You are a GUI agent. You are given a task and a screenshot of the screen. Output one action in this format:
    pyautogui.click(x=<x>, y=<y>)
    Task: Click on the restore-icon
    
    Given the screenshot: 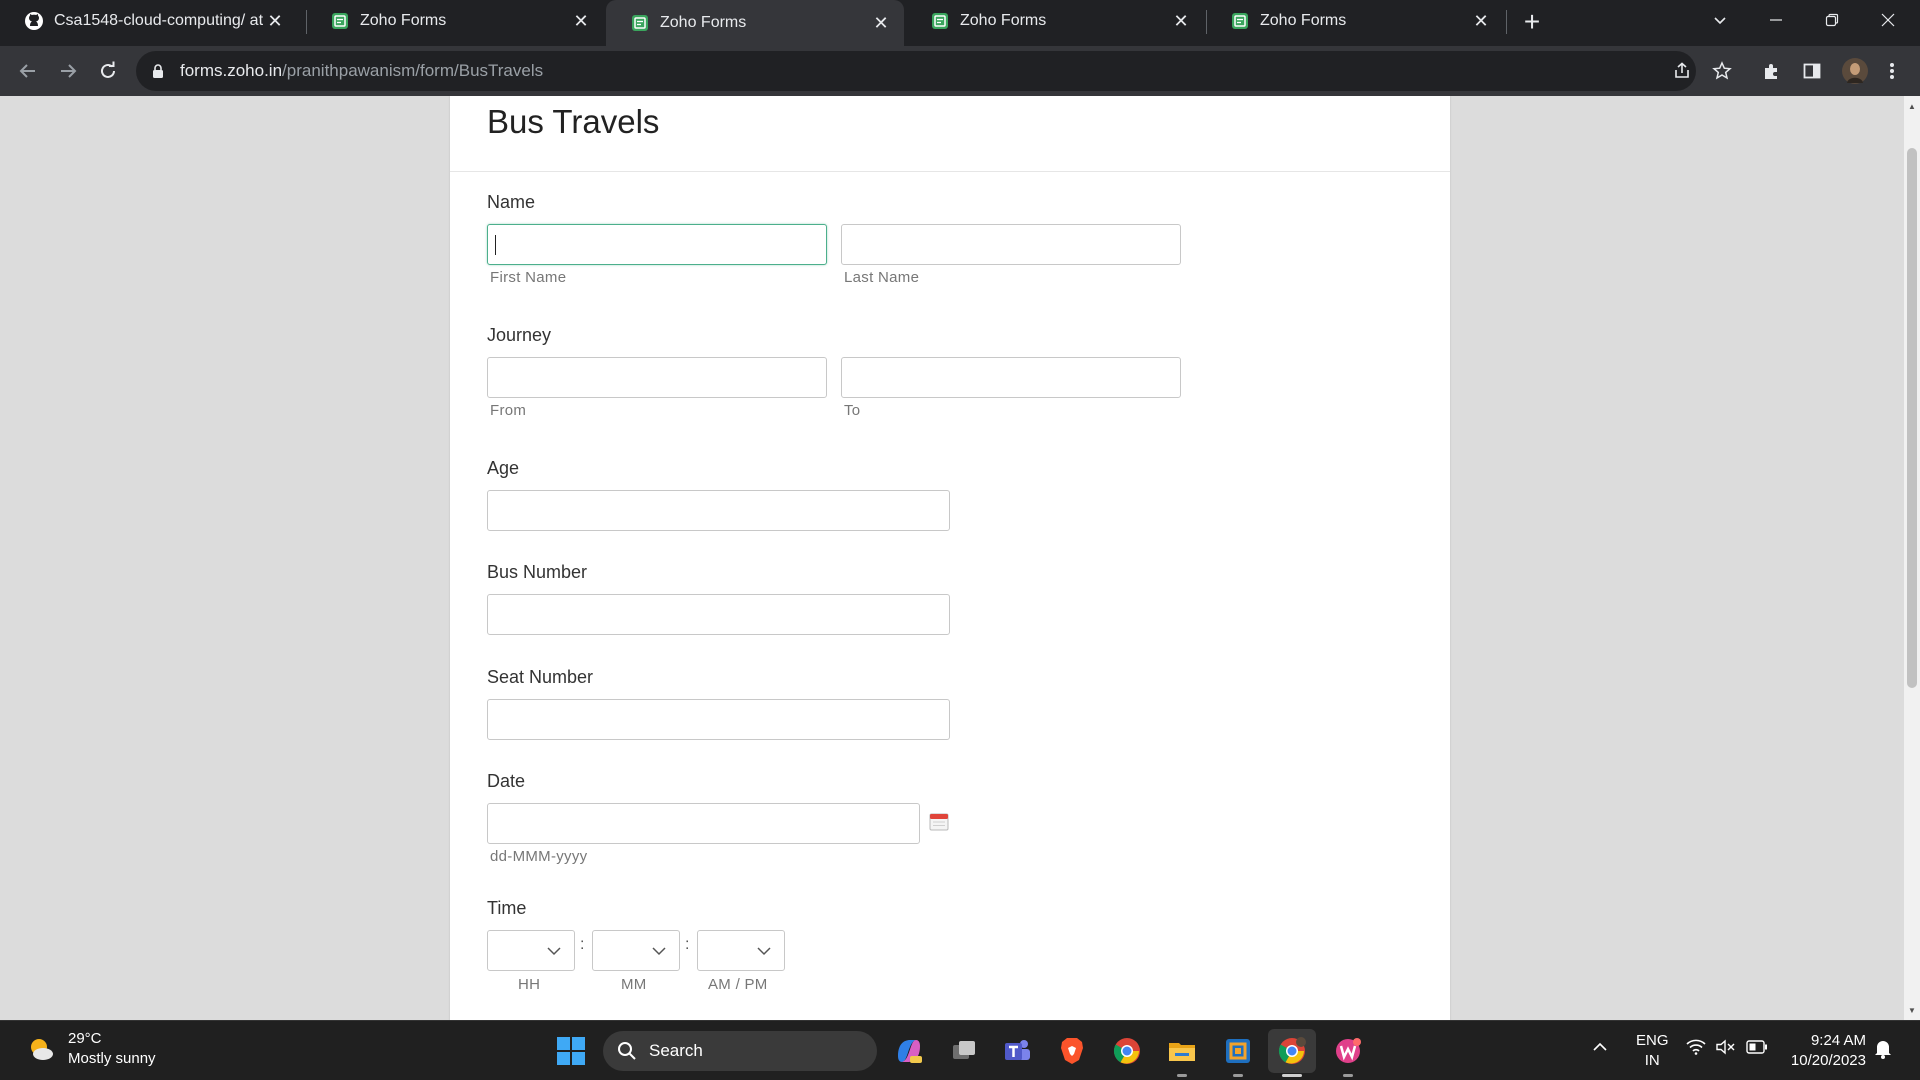 What is the action you would take?
    pyautogui.click(x=1832, y=20)
    